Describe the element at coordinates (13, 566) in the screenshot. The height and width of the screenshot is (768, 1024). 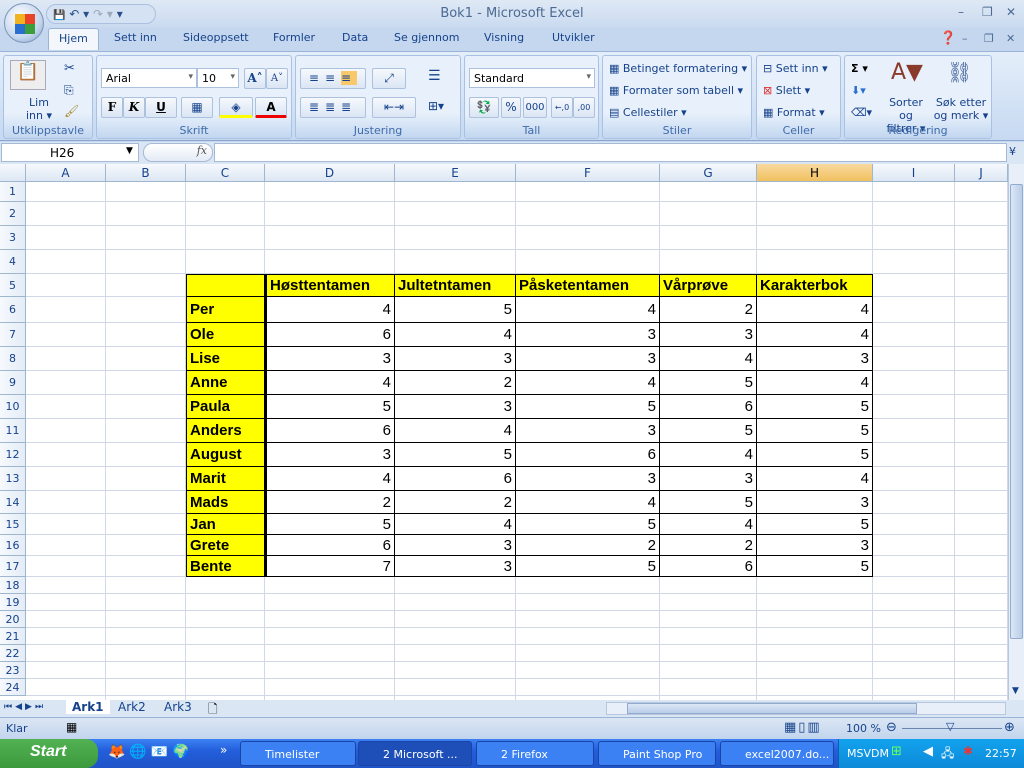
I see `row-header-17: 17` at that location.